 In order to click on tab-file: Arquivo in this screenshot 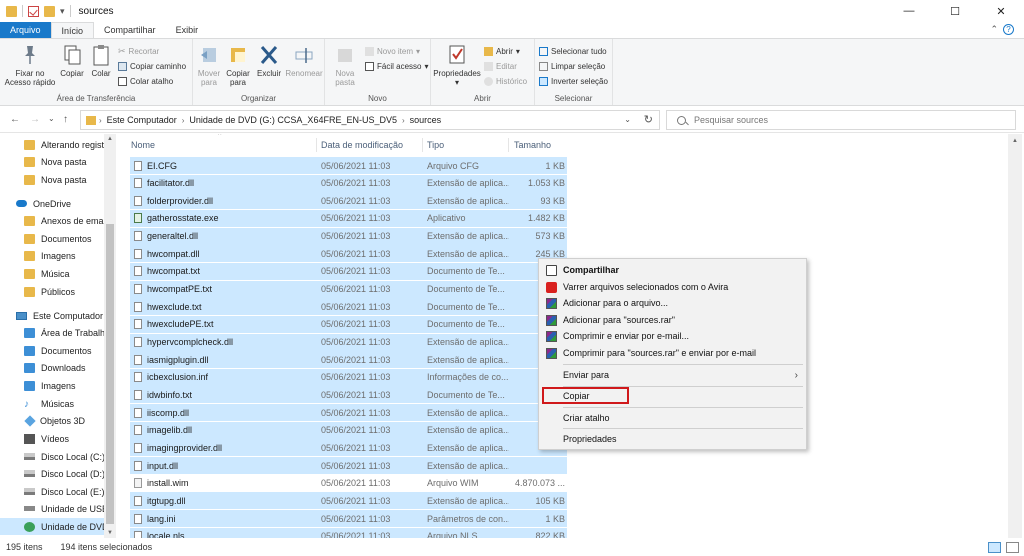, I will do `click(25, 30)`.